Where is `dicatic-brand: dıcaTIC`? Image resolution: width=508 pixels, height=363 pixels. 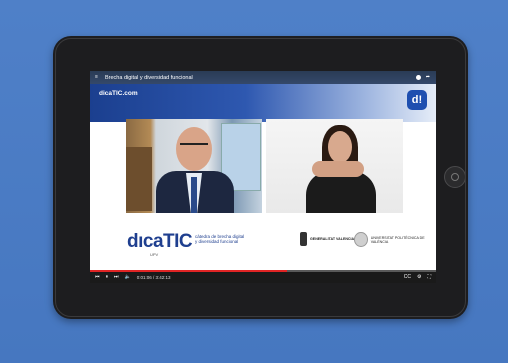
dicatic-brand: dıcaTIC is located at coordinates (160, 241).